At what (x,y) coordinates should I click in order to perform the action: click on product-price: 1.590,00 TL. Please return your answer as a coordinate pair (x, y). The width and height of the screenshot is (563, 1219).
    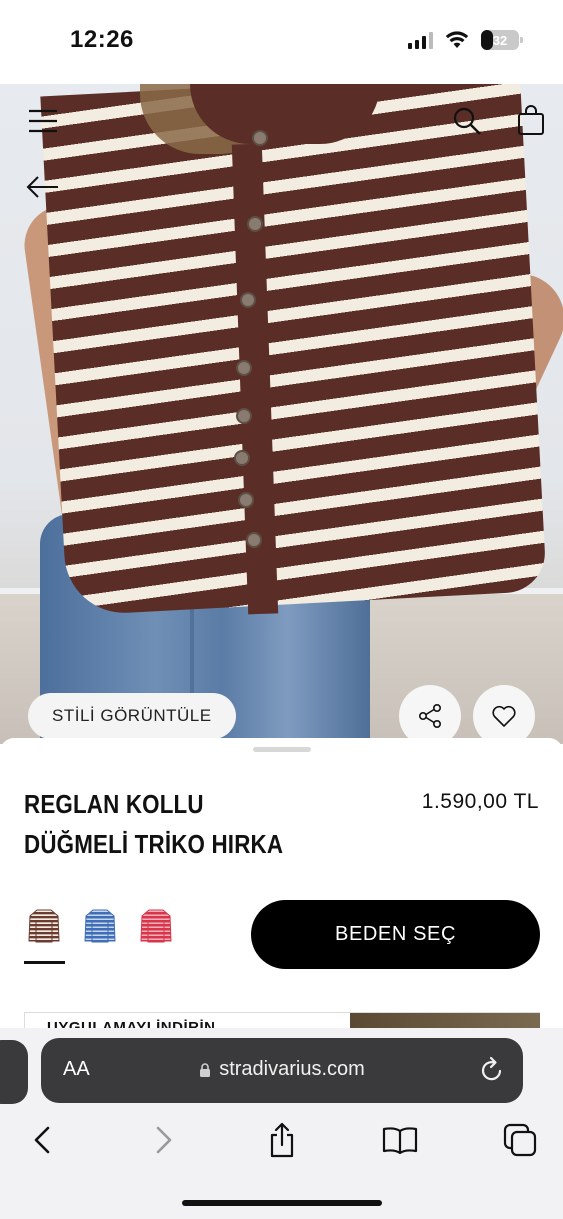
    Looking at the image, I should click on (480, 801).